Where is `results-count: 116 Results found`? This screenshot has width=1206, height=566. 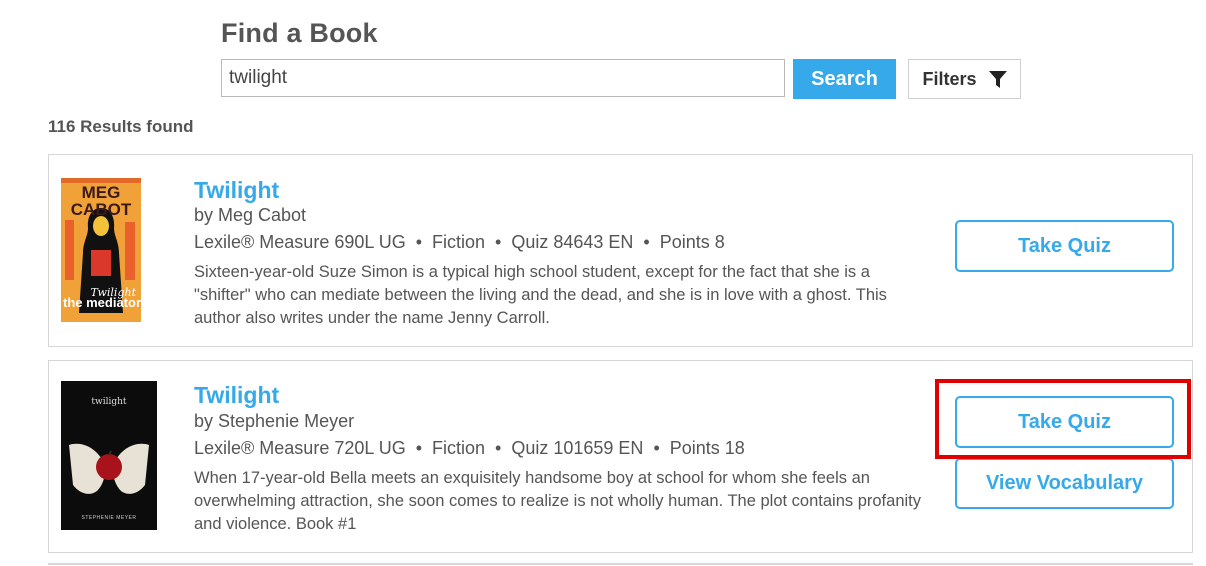
results-count: 116 Results found is located at coordinates (121, 126).